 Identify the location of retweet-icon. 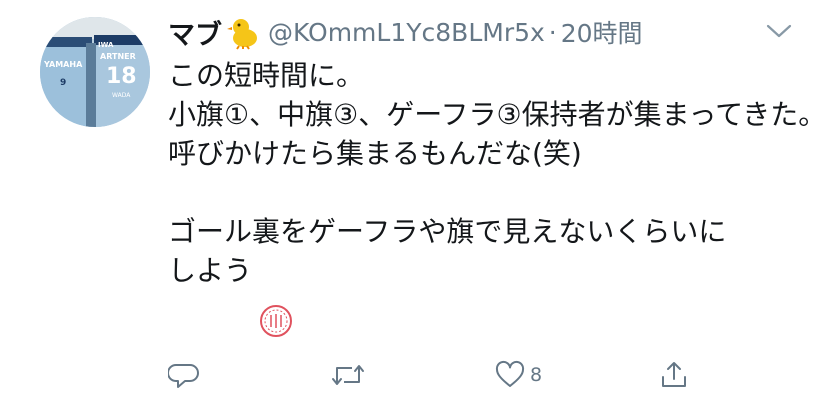
(348, 375).